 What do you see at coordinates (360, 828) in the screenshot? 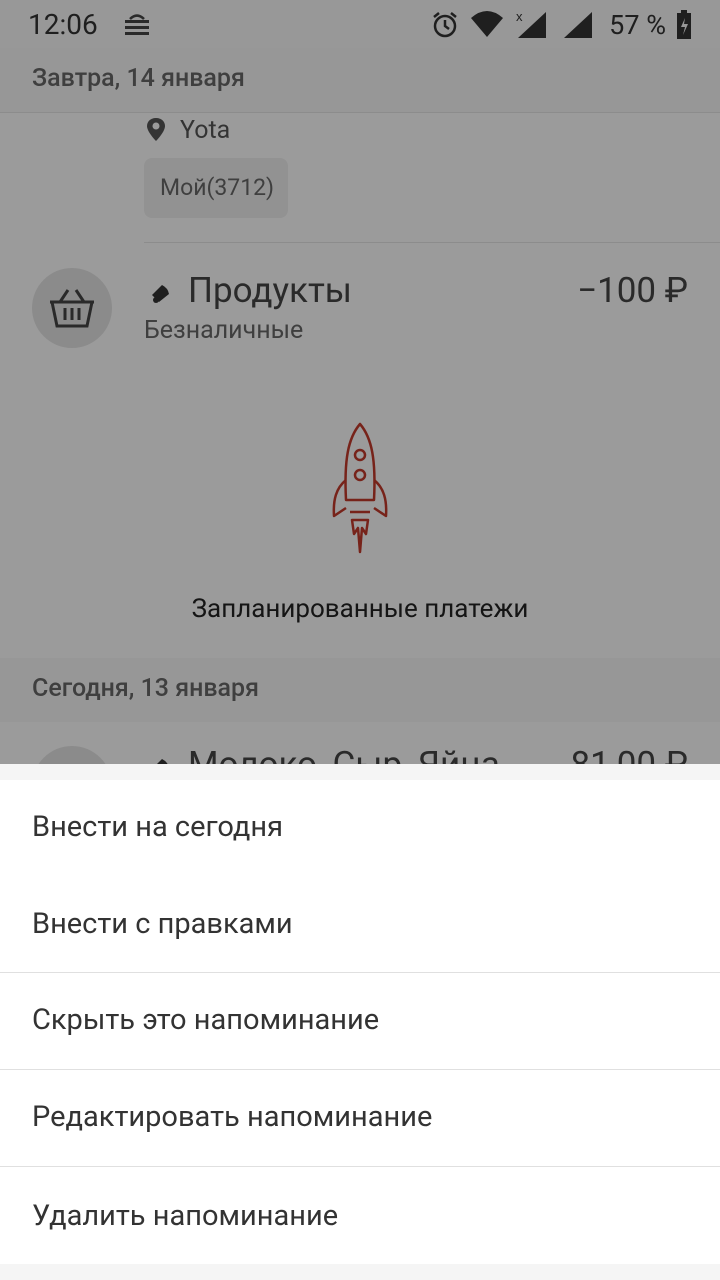
I see `menu-item-add-today: Внести на сегодня` at bounding box center [360, 828].